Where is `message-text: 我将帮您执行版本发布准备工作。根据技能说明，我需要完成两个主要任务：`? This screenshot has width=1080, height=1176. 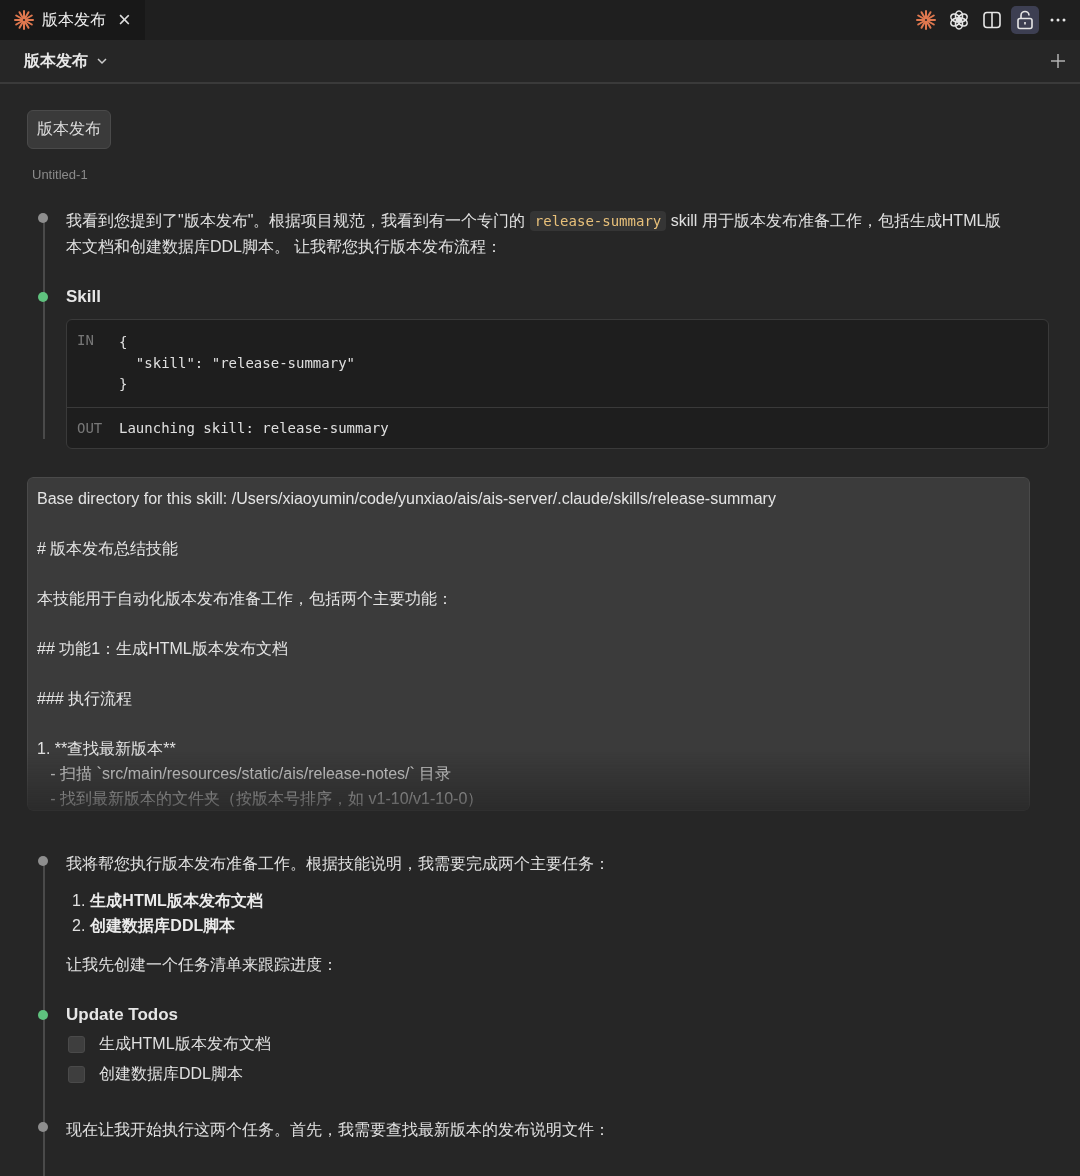 message-text: 我将帮您执行版本发布准备工作。根据技能说明，我需要完成两个主要任务： is located at coordinates (338, 864).